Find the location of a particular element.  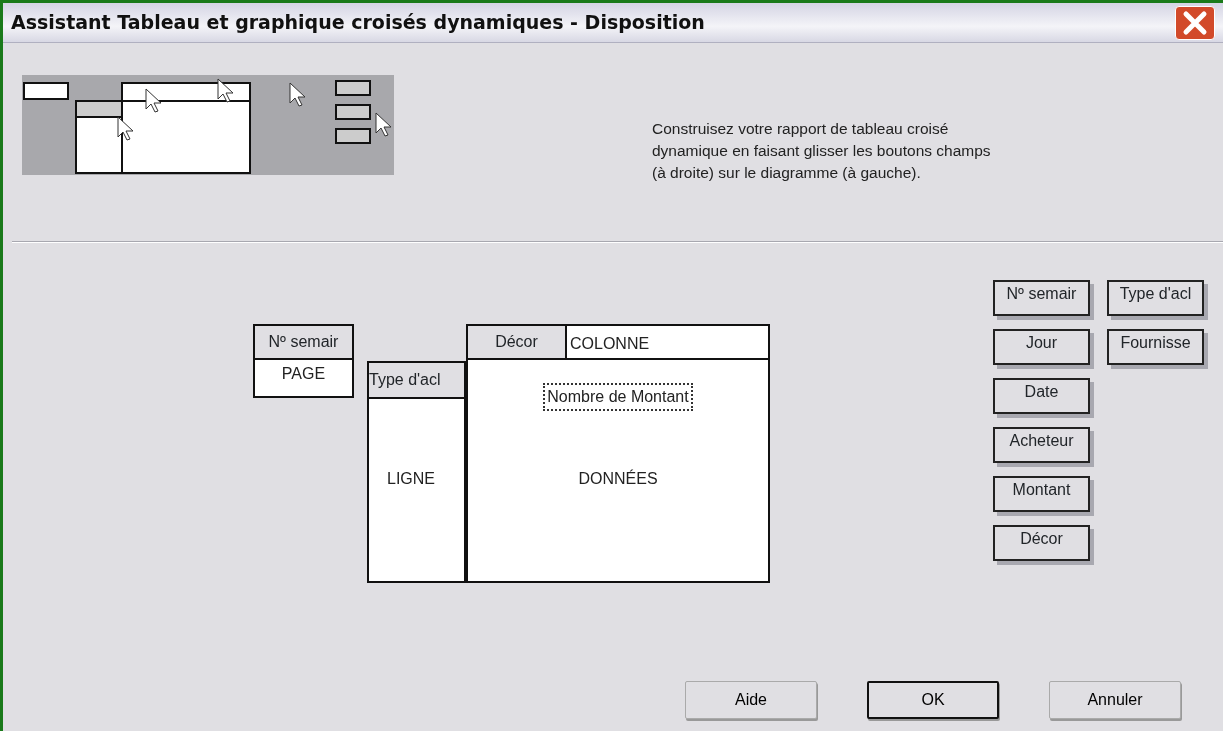

field-button: Décor is located at coordinates (517, 342).